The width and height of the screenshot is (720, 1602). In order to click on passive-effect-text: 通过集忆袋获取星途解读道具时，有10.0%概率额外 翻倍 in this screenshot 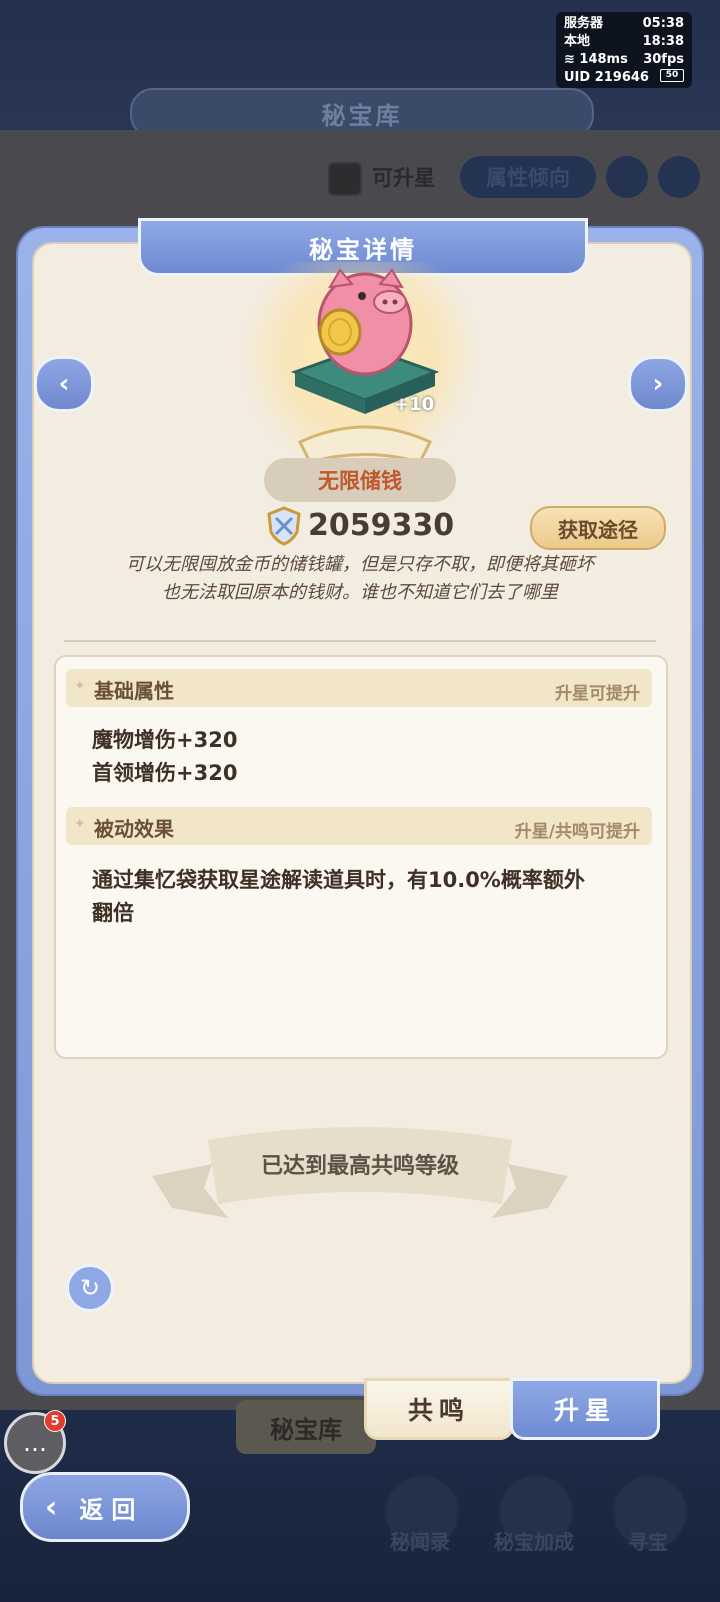, I will do `click(338, 896)`.